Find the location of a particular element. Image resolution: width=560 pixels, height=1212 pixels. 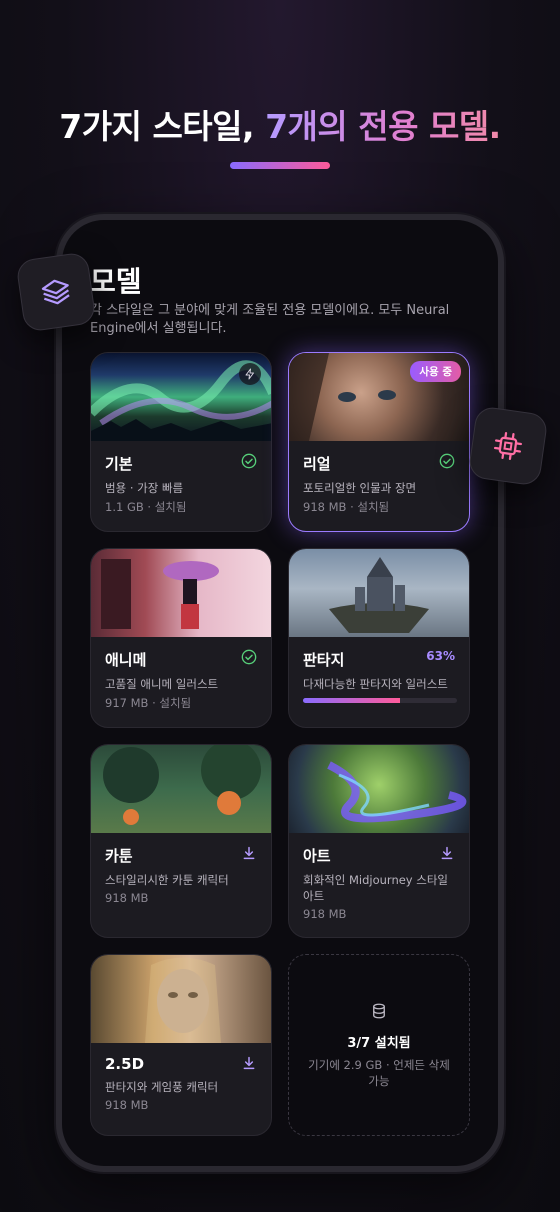

castle-thumbnail is located at coordinates (379, 593).